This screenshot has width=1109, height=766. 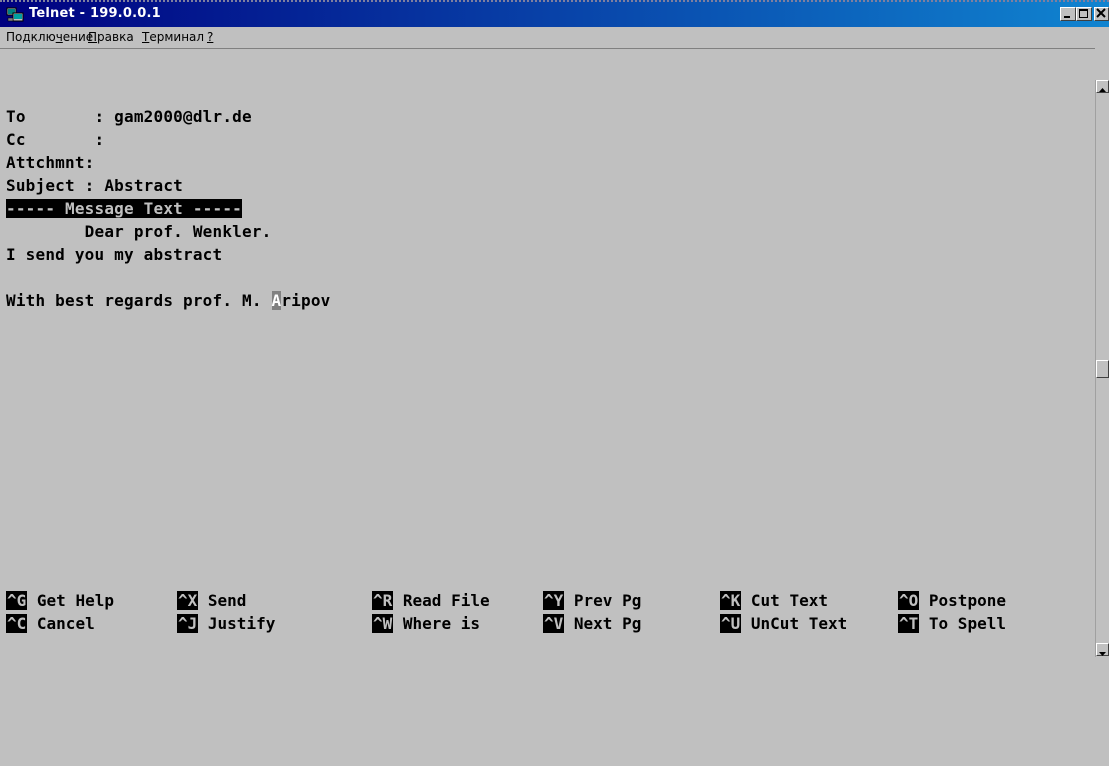 I want to click on maximize-icon, so click(x=1083, y=13).